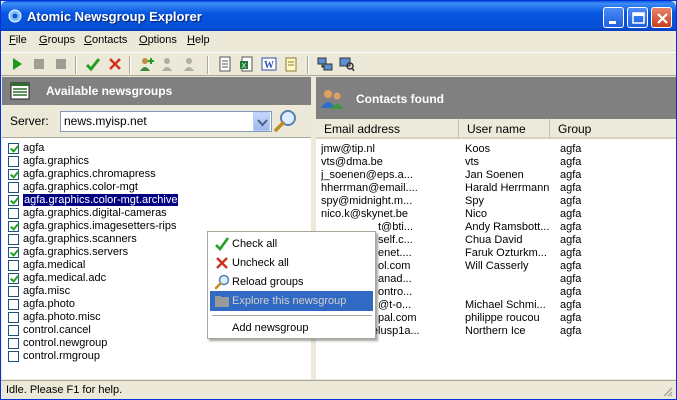 The height and width of the screenshot is (400, 677). I want to click on window-title: Atomic Newsgroup Explorer, so click(114, 16).